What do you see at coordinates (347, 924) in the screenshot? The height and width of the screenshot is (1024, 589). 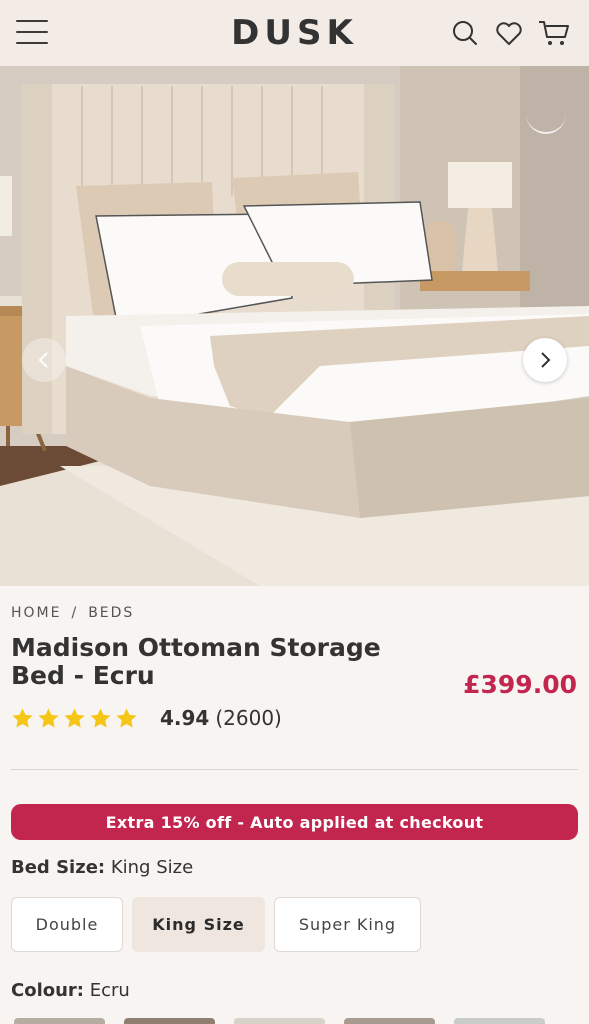 I see `size-option-super-king: Super King` at bounding box center [347, 924].